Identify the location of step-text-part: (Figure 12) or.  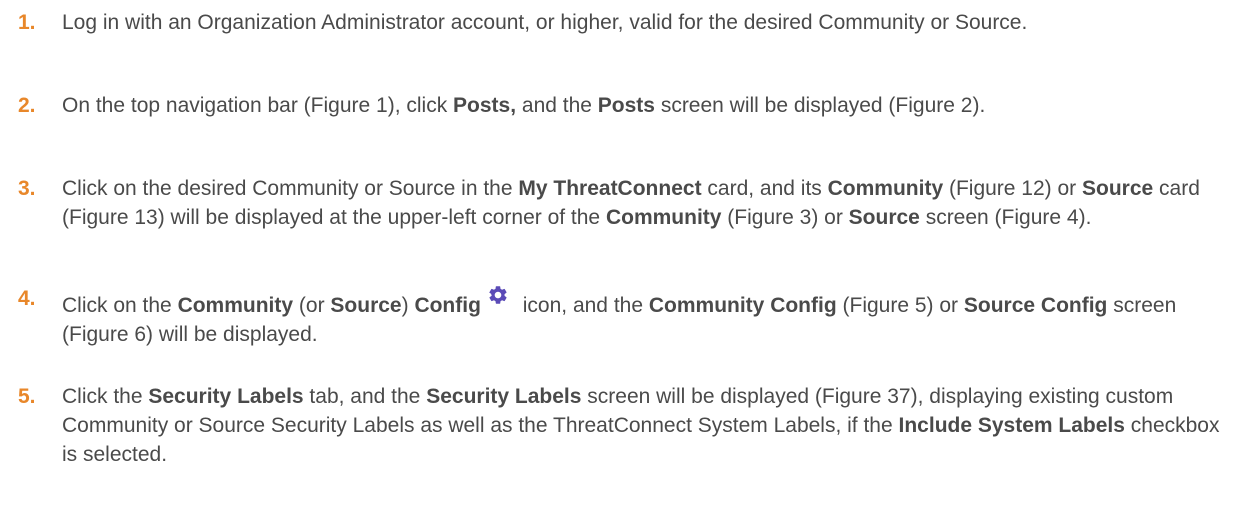
(1013, 188).